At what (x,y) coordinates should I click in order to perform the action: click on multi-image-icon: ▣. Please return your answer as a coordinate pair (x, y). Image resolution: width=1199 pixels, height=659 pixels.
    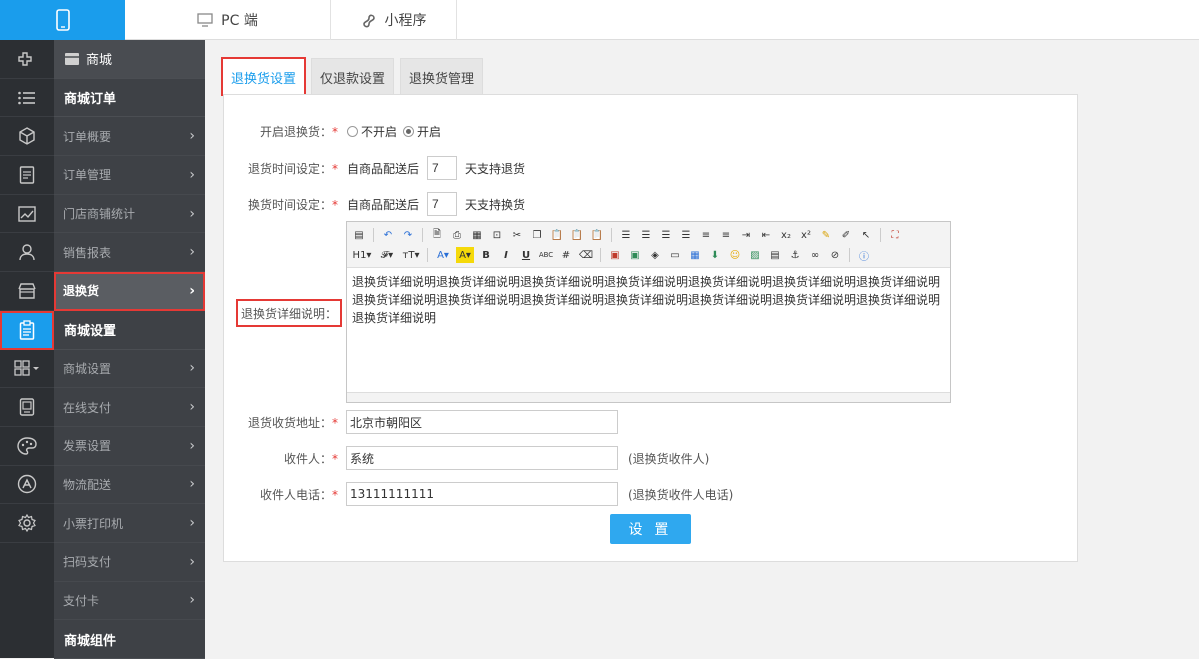
    Looking at the image, I should click on (635, 255).